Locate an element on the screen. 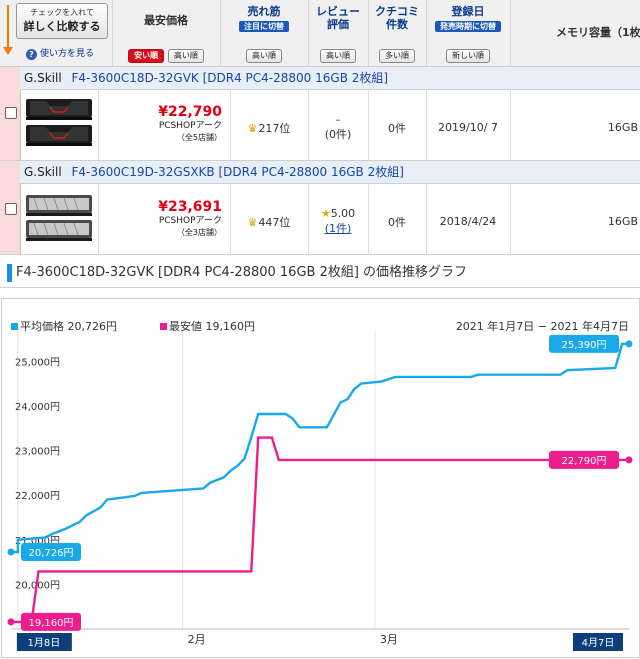 Image resolution: width=640 pixels, height=659 pixels. arrow-down-icon is located at coordinates (8, 30).